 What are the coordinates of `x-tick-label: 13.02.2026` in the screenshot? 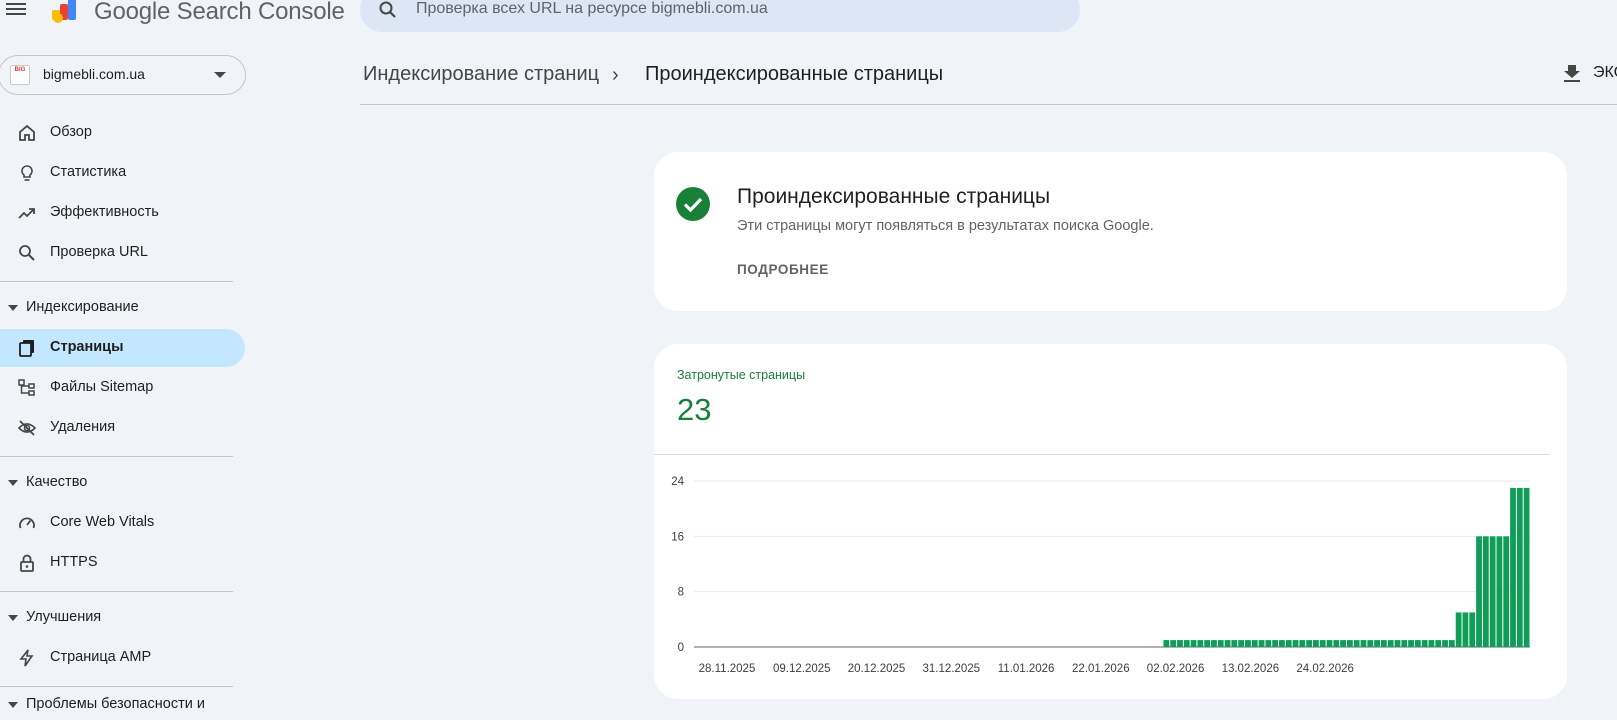 It's located at (1251, 669).